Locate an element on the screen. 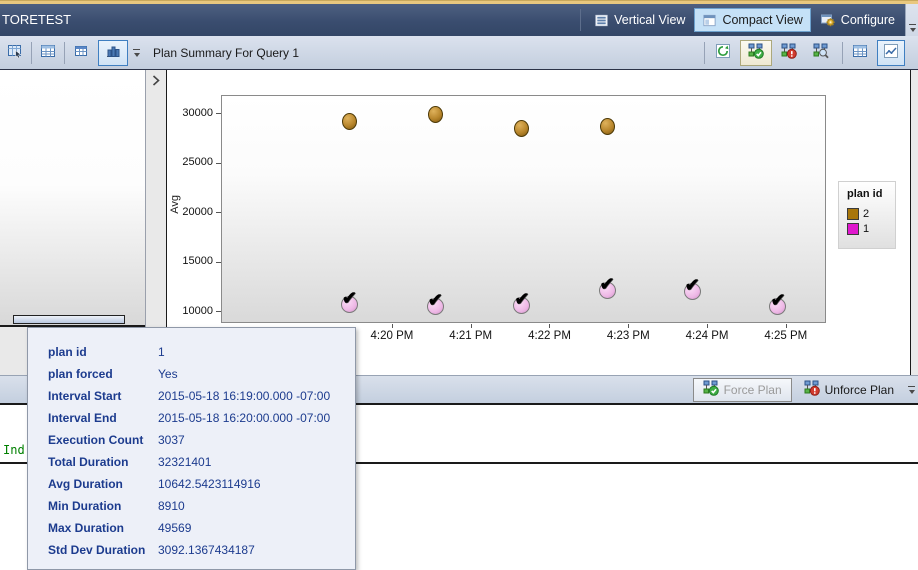 This screenshot has height=570, width=918. chart-results-icon is located at coordinates (891, 53).